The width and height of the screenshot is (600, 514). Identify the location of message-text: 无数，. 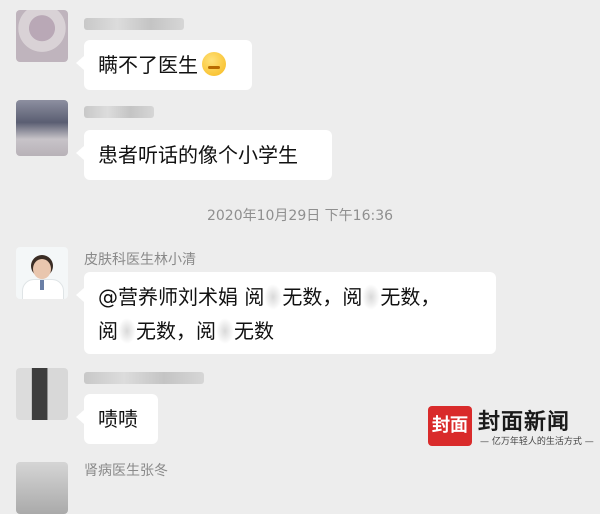
(410, 297).